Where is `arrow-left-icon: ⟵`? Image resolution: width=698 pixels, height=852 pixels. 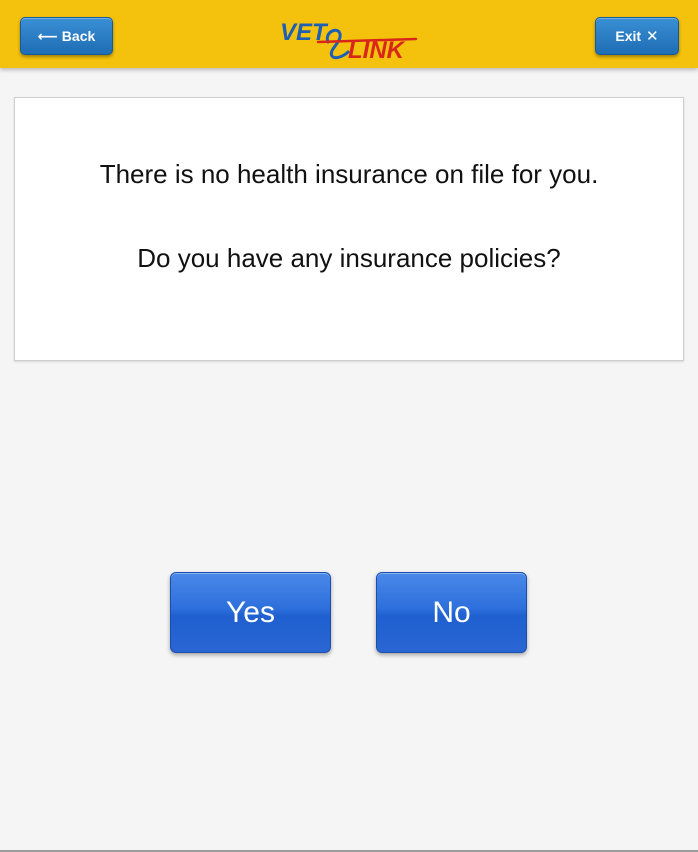 arrow-left-icon: ⟵ is located at coordinates (47, 35).